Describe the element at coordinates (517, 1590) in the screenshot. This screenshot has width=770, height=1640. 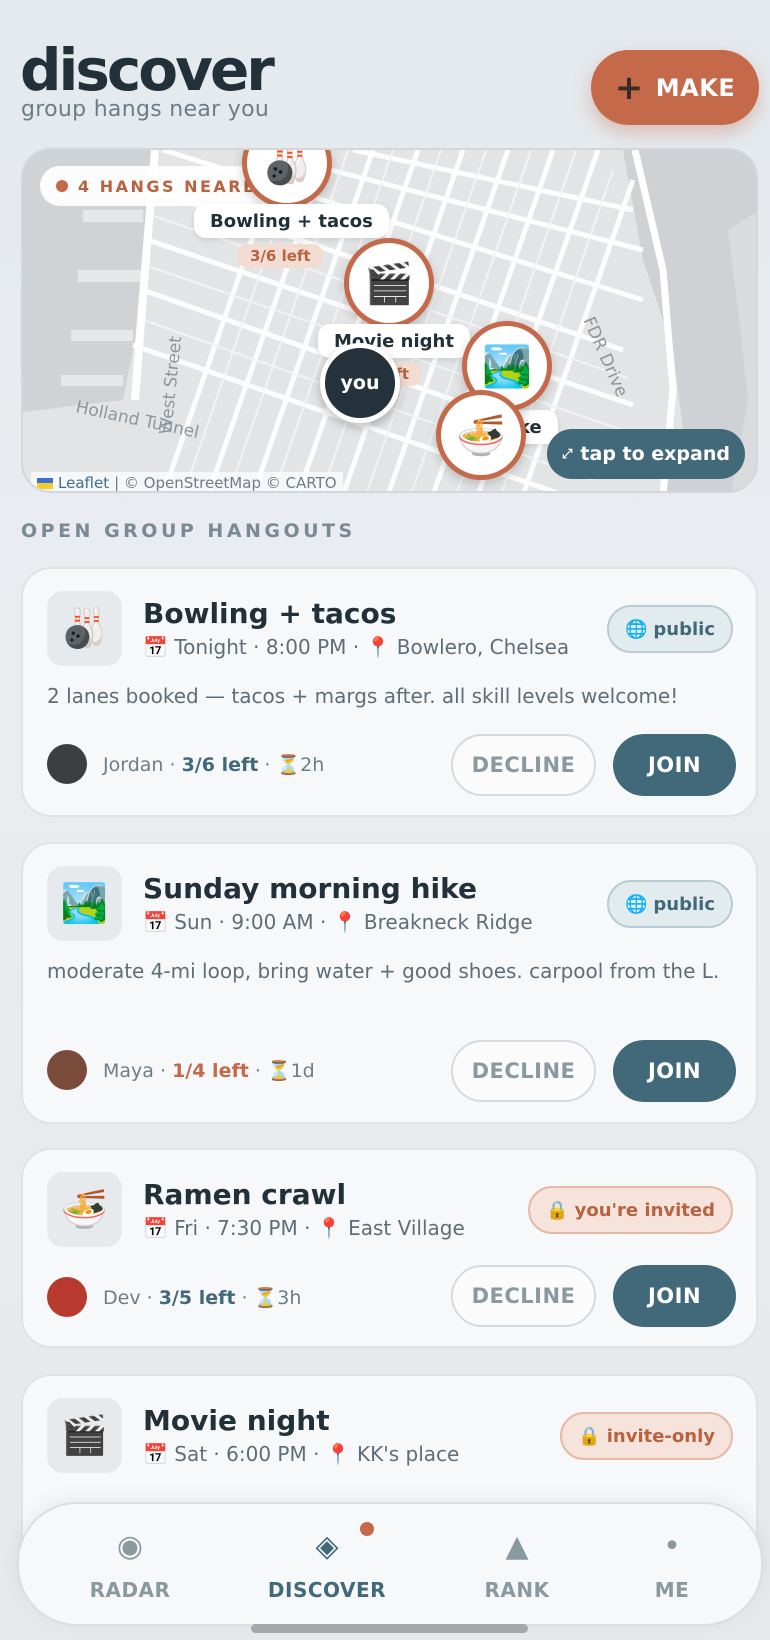
I see `nav-label: RANK` at that location.